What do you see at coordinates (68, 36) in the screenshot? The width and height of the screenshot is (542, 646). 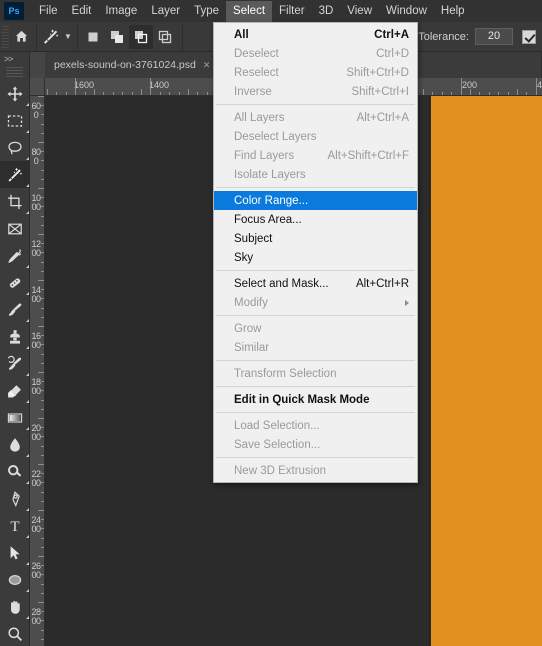 I see `chevron-down-icon: ▼` at bounding box center [68, 36].